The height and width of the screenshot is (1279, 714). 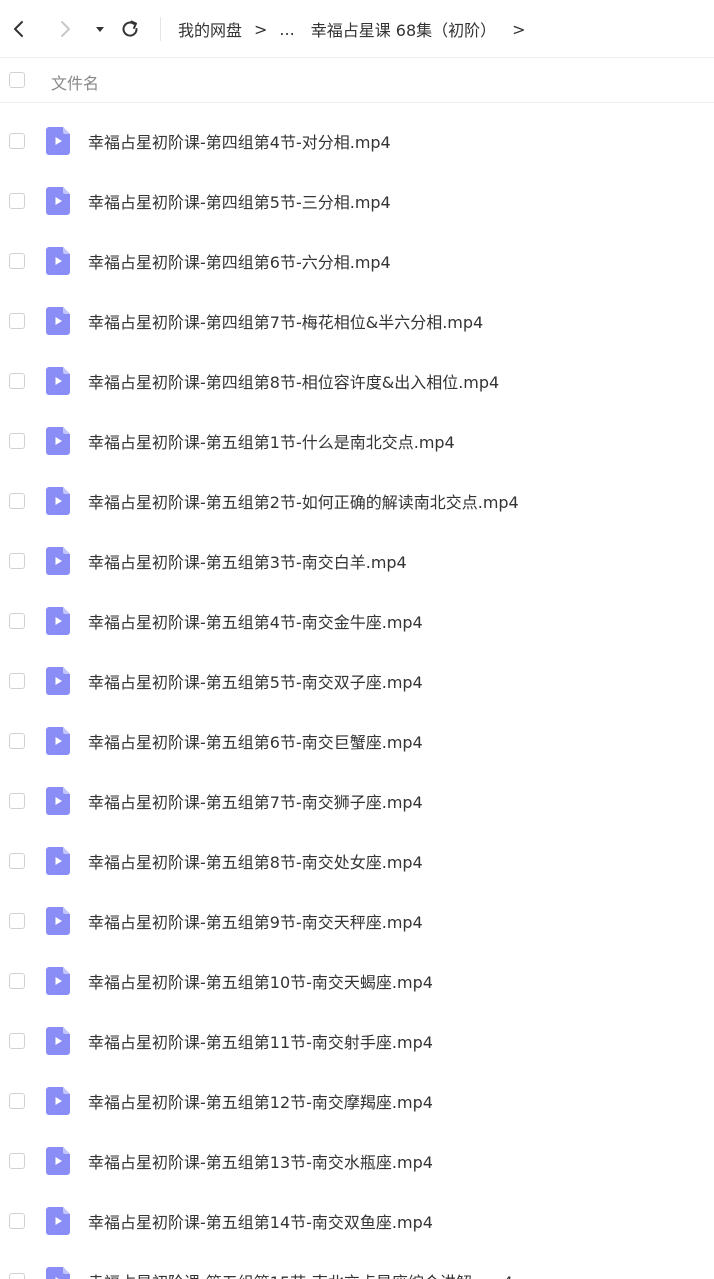 What do you see at coordinates (300, 1274) in the screenshot?
I see `file-name: 幸福占星初阶课-第五组第15节-南北交点星座综合讲解.mp4` at bounding box center [300, 1274].